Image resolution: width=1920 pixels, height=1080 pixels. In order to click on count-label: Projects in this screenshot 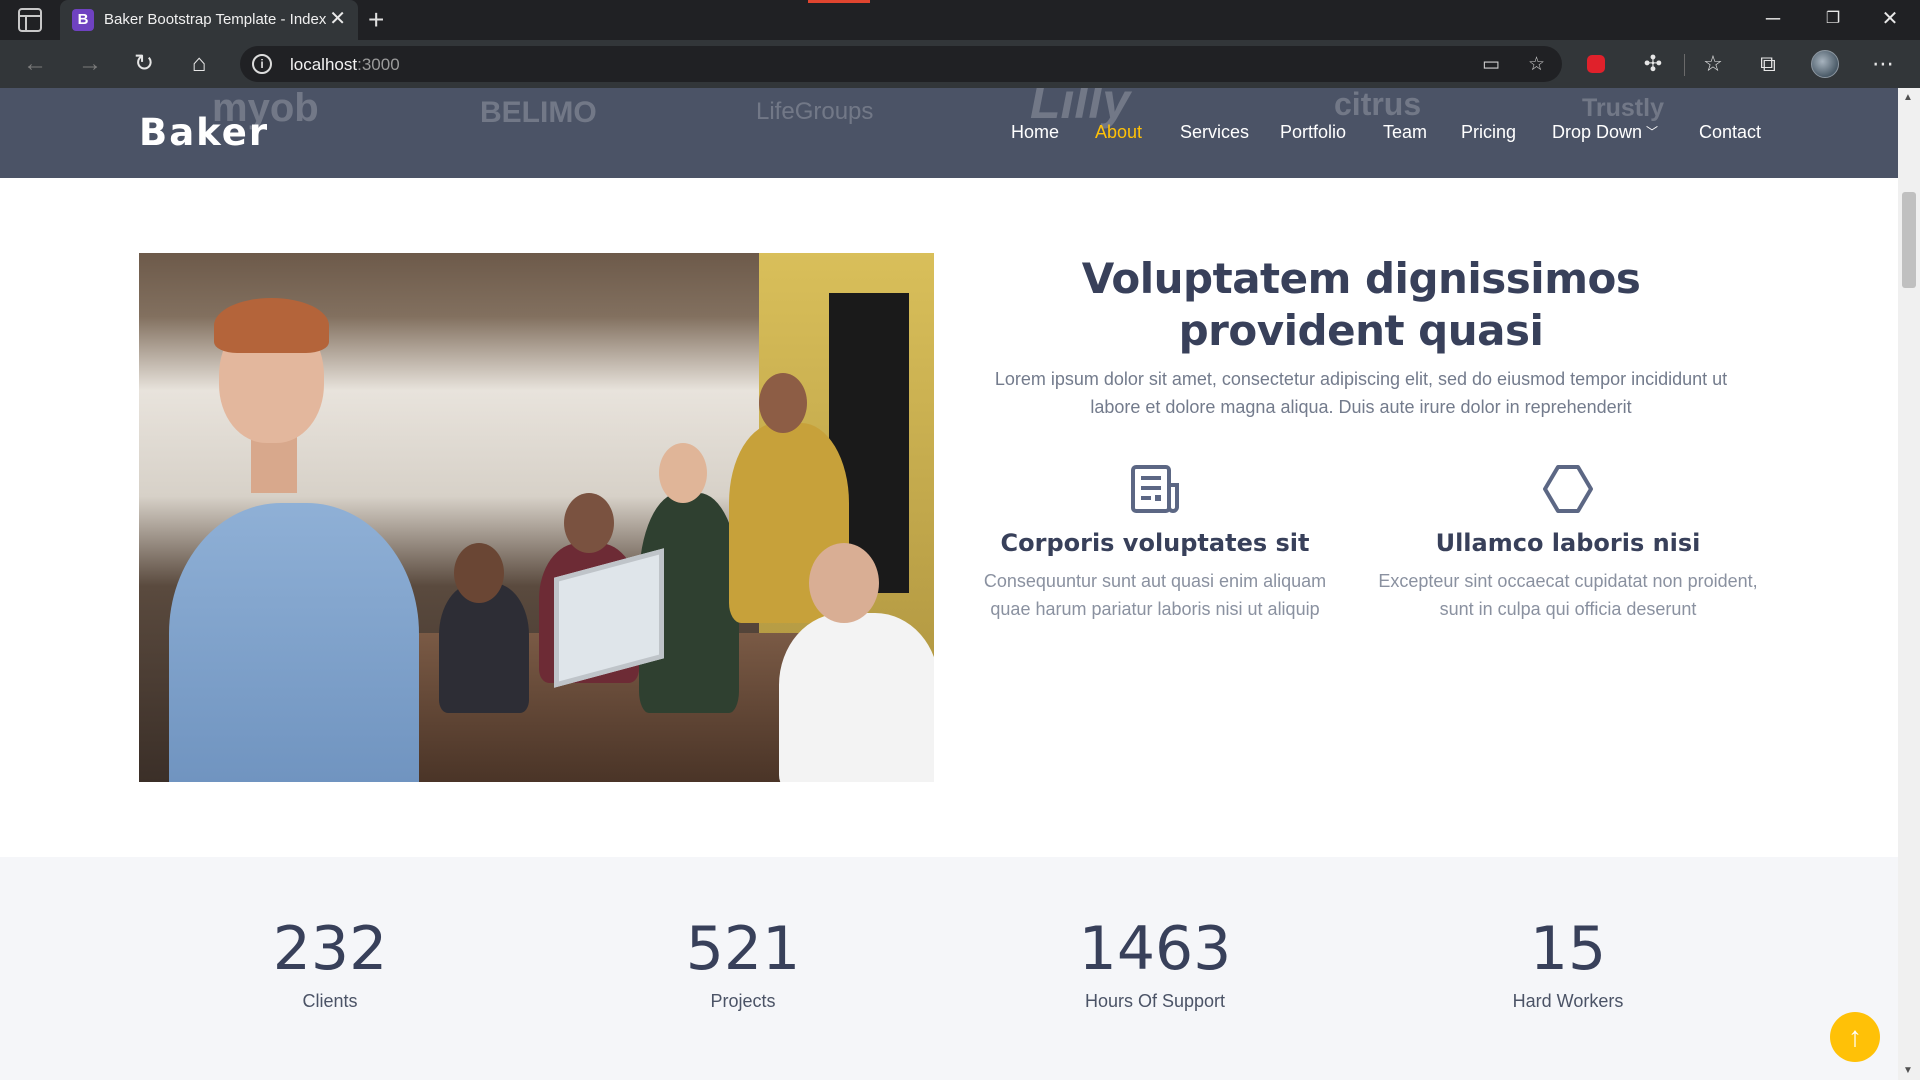, I will do `click(743, 1001)`.